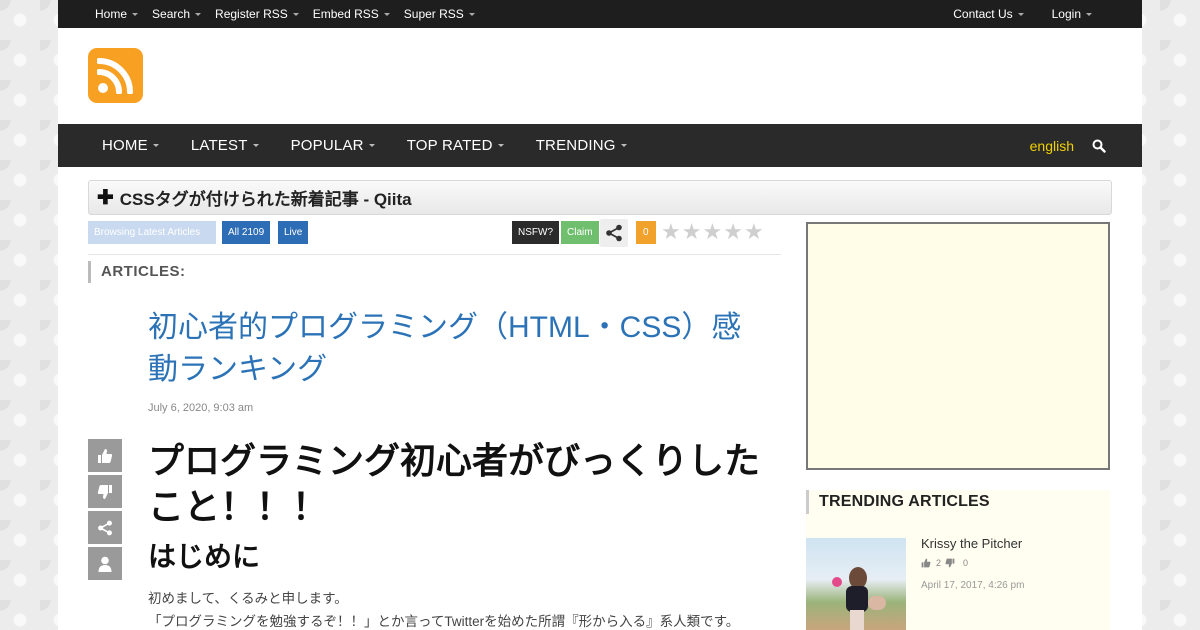 Image resolution: width=1200 pixels, height=630 pixels. Describe the element at coordinates (973, 585) in the screenshot. I see `trending-article-date: April 17, 2017, 4:26 pm` at that location.